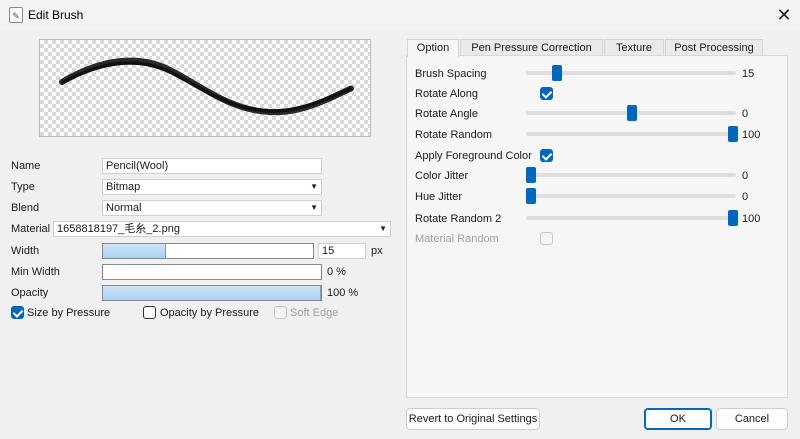  Describe the element at coordinates (124, 208) in the screenshot. I see `blend-value: Normal` at that location.